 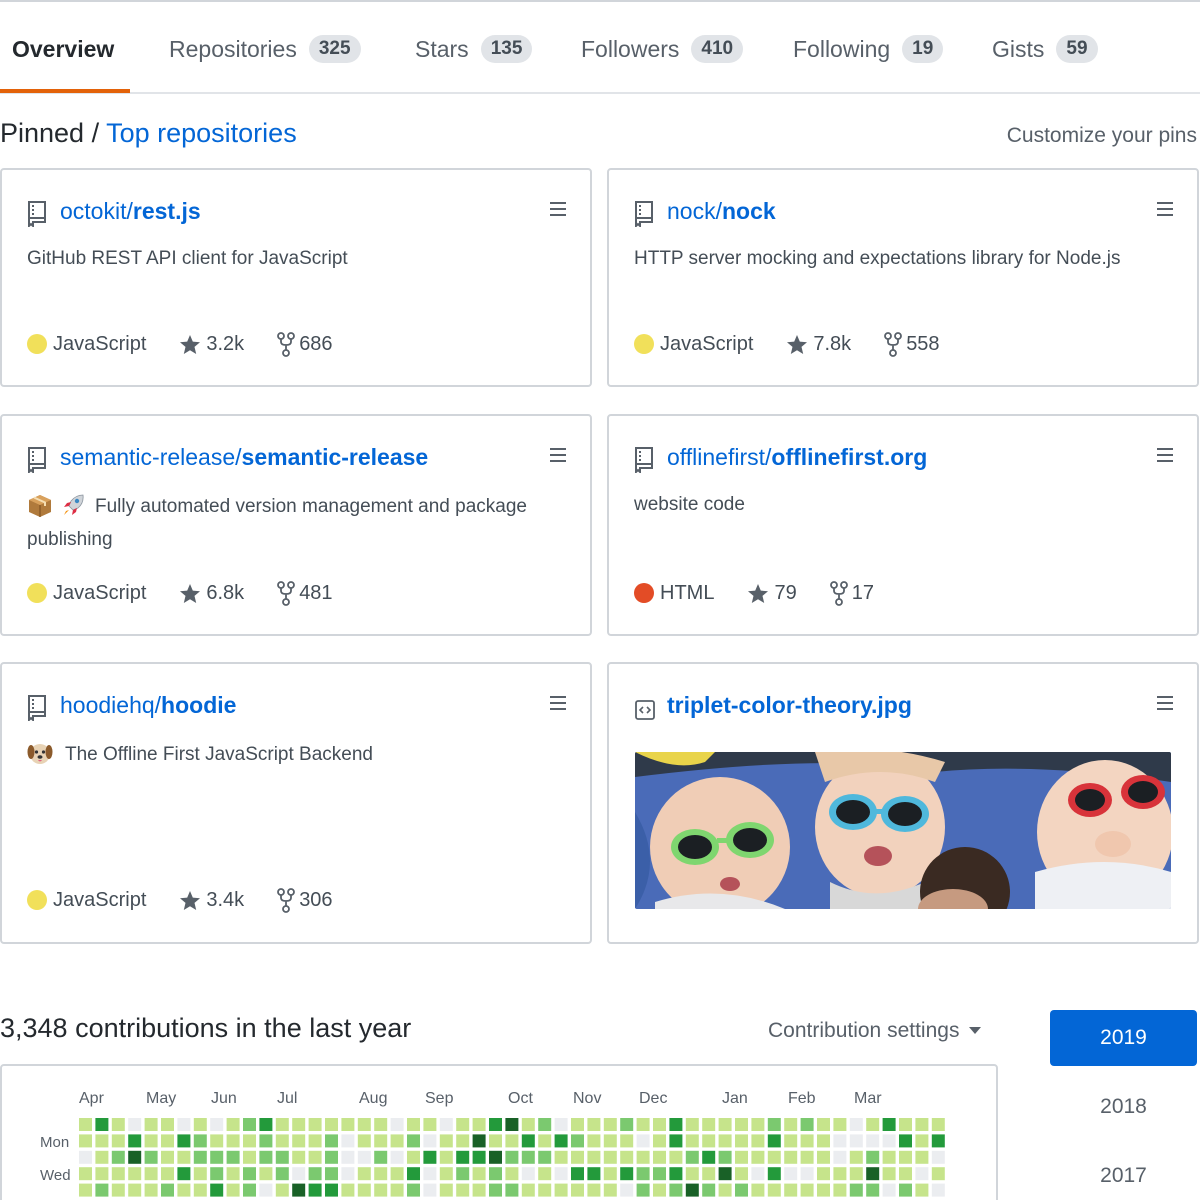 I want to click on tab-stars: Stars 135, so click(x=474, y=49).